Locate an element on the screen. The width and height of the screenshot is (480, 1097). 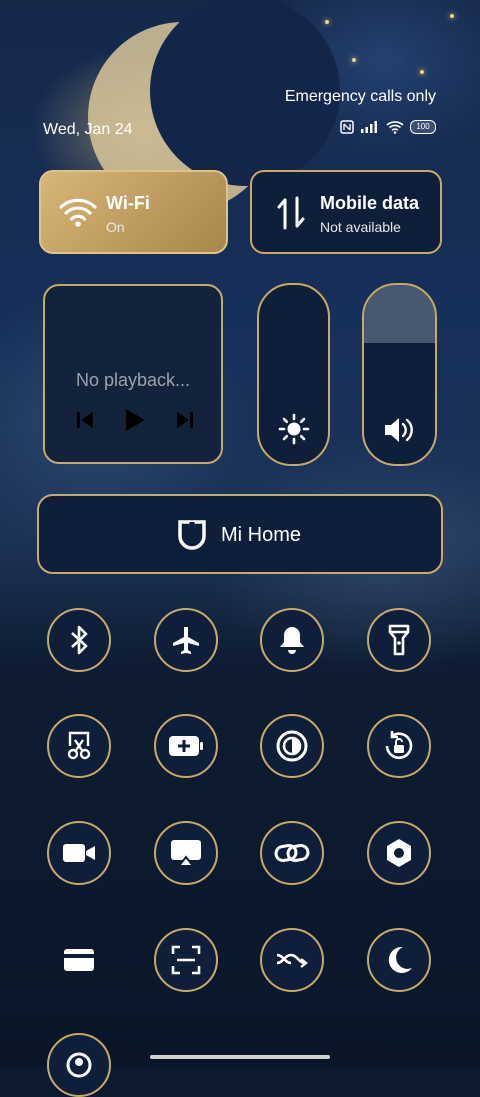
video-camera-icon is located at coordinates (79, 853).